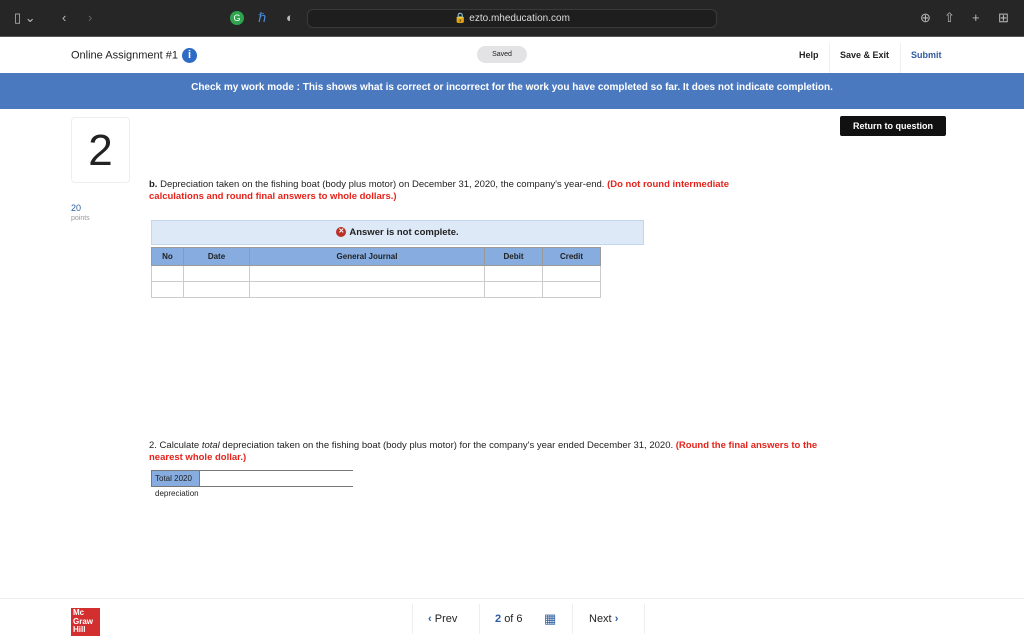 The width and height of the screenshot is (1024, 640). Describe the element at coordinates (287, 478) in the screenshot. I see `total-depreciation-input` at that location.